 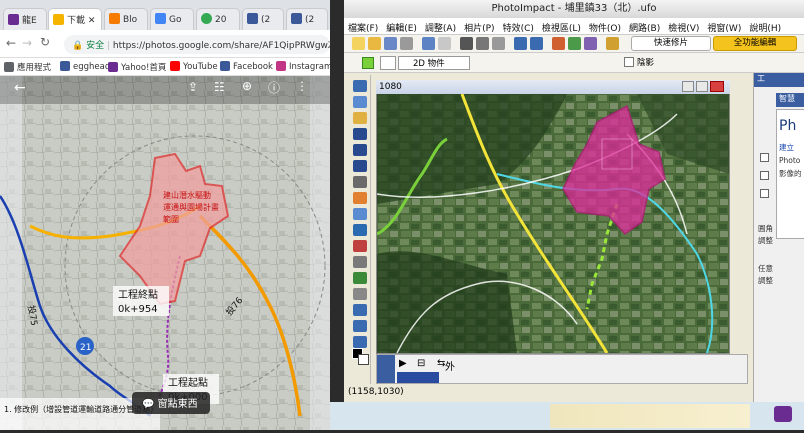 I want to click on hand-tool-icon, so click(x=360, y=310).